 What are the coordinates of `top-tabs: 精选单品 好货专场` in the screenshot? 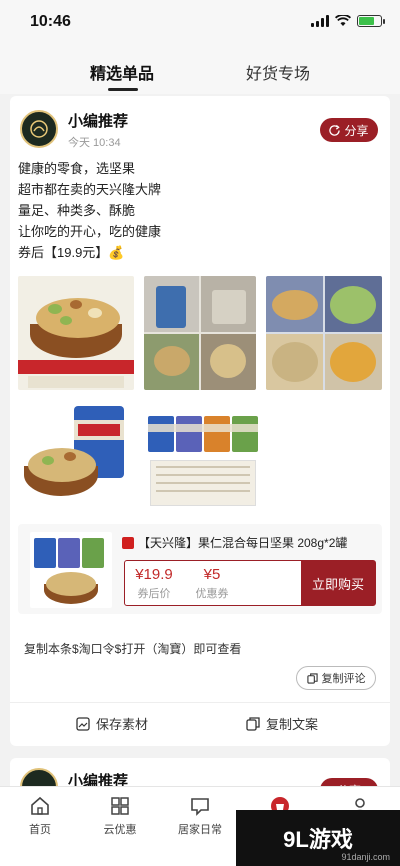 It's located at (200, 69).